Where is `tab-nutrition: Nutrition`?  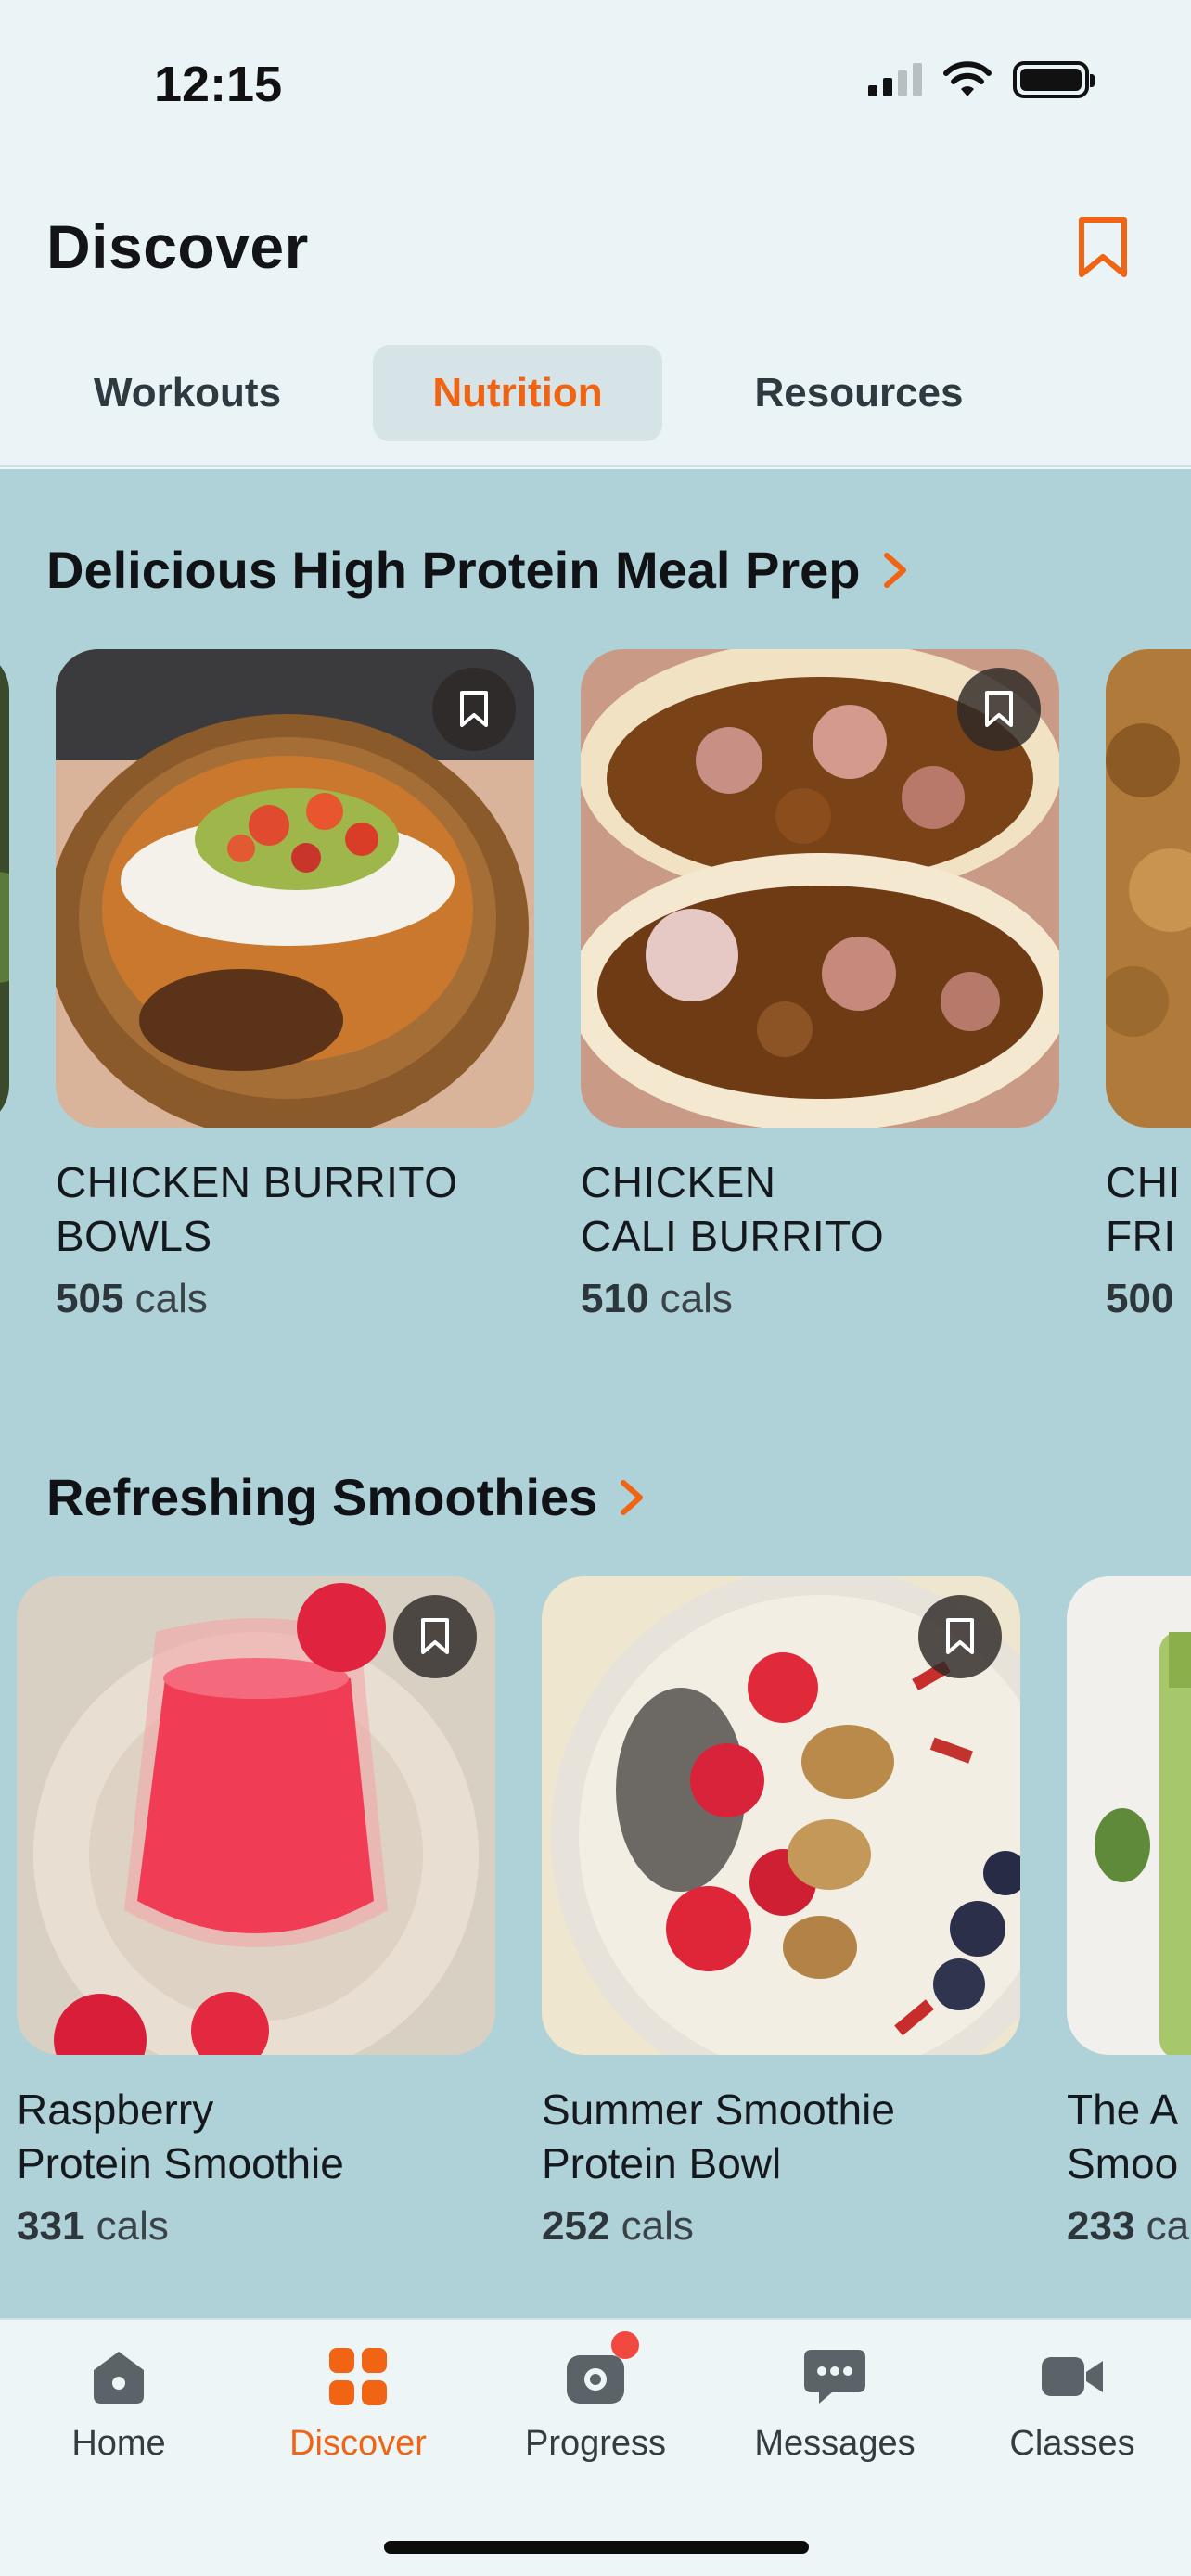
tab-nutrition: Nutrition is located at coordinates (517, 393).